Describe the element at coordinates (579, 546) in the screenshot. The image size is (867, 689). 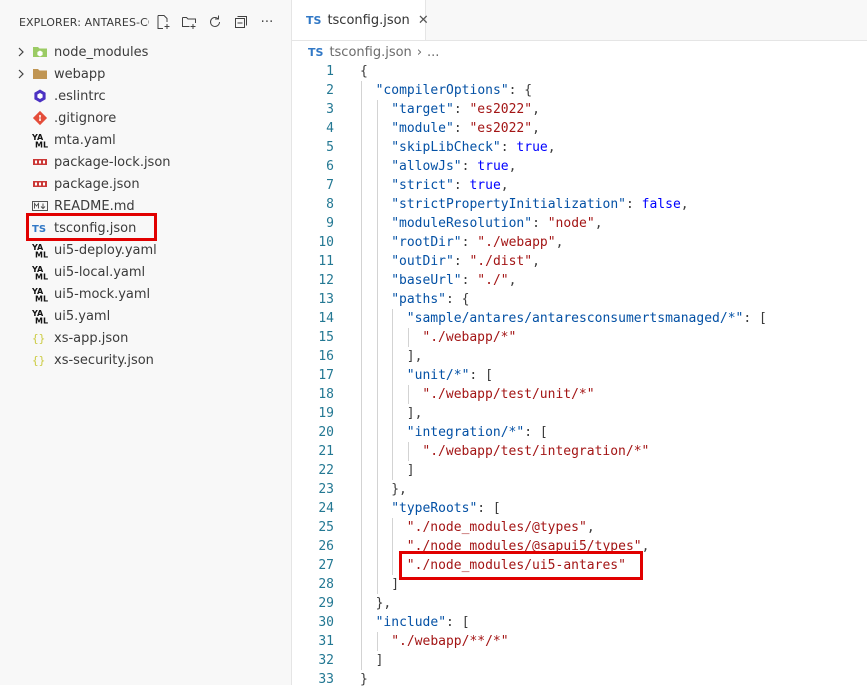
I see `code-line: 26 "./node_modules/@sapui5/types",` at that location.